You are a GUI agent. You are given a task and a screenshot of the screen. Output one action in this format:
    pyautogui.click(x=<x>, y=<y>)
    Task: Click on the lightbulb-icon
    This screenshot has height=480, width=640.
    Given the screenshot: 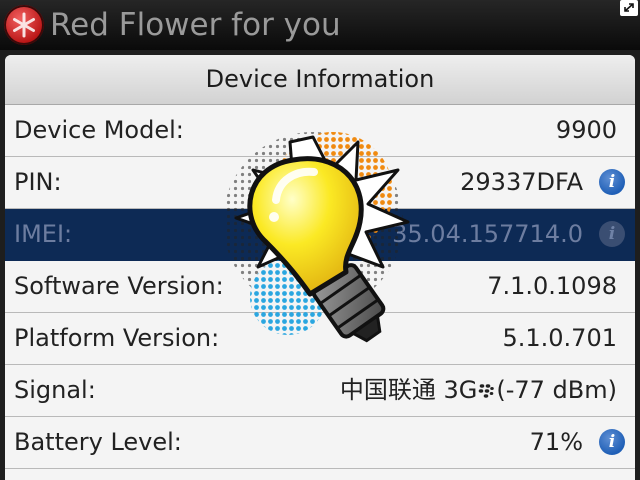 What is the action you would take?
    pyautogui.click(x=316, y=237)
    